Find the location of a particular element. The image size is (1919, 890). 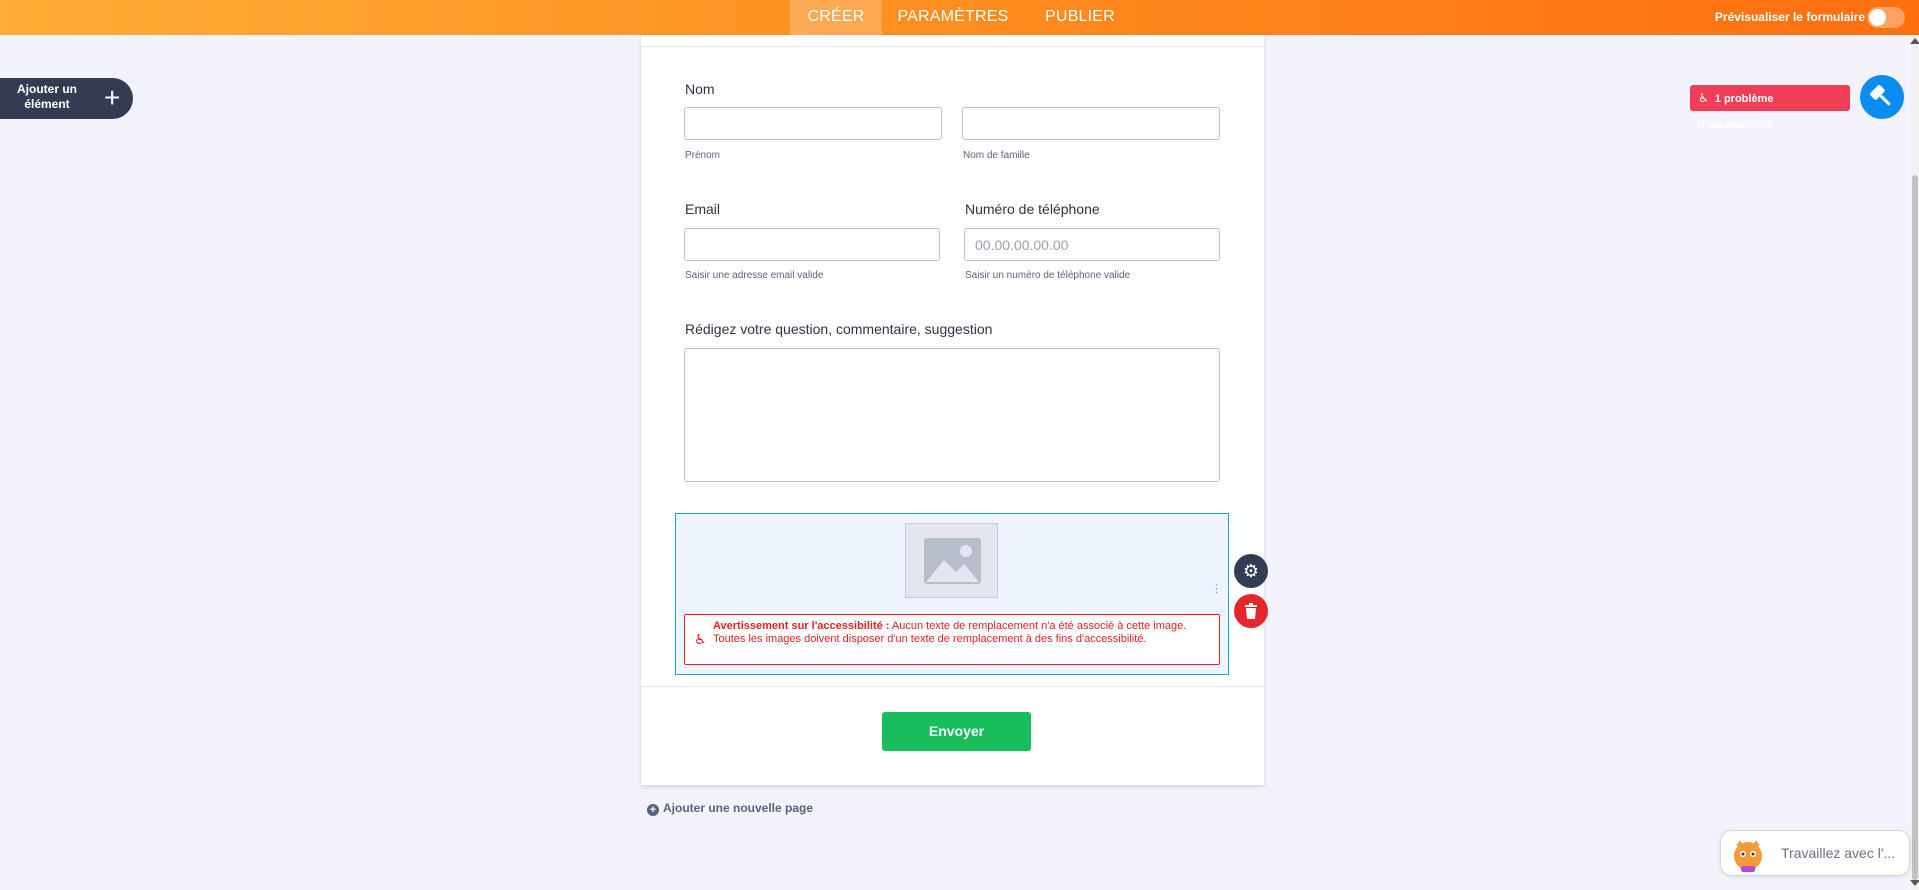

plus-icon: + is located at coordinates (112, 97).